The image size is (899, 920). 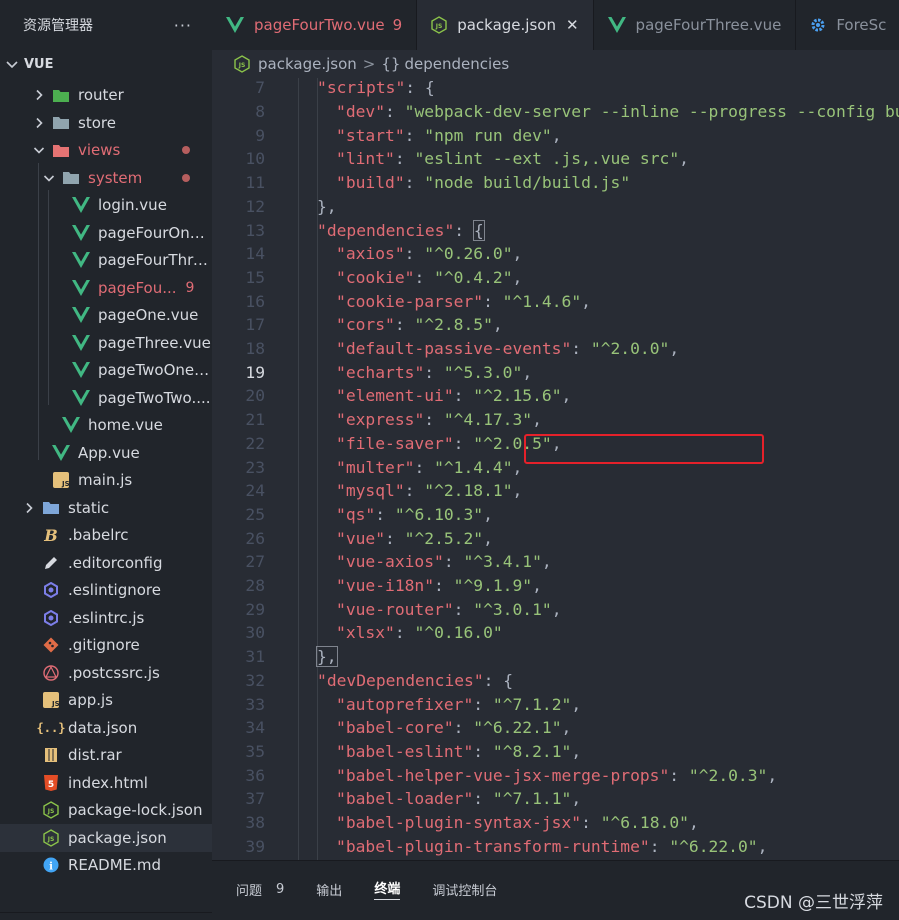 I want to click on gear-icon, so click(x=818, y=25).